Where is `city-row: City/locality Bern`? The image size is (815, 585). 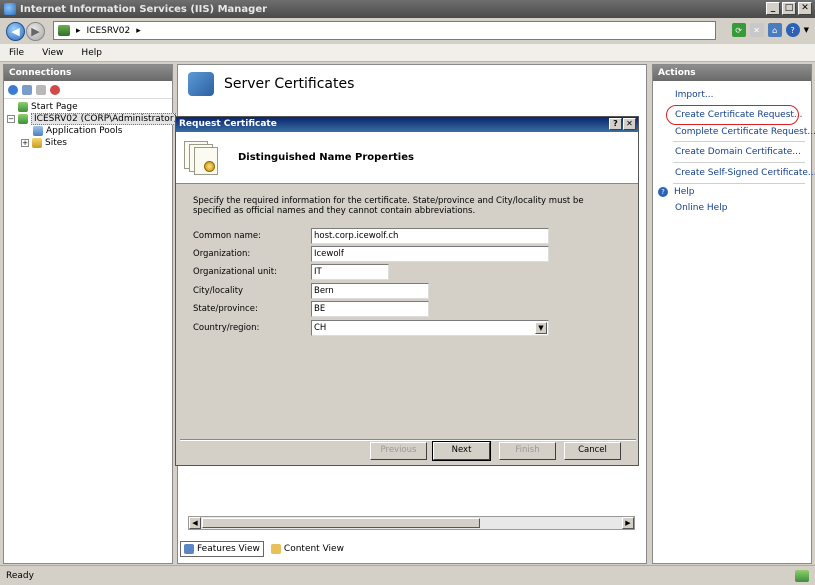
city-row: City/locality Bern is located at coordinates (311, 291).